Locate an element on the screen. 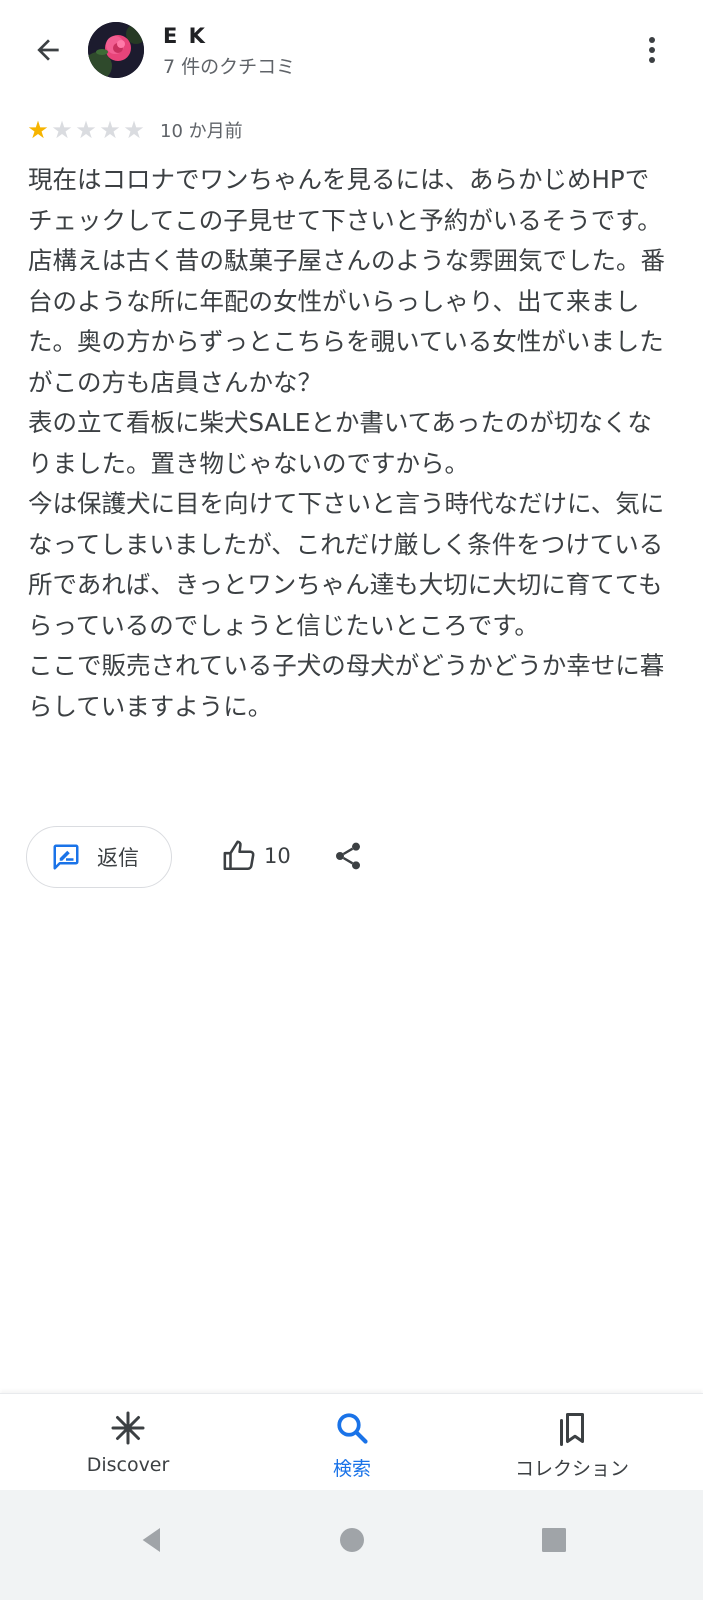 The image size is (703, 1600). back-button is located at coordinates (48, 50).